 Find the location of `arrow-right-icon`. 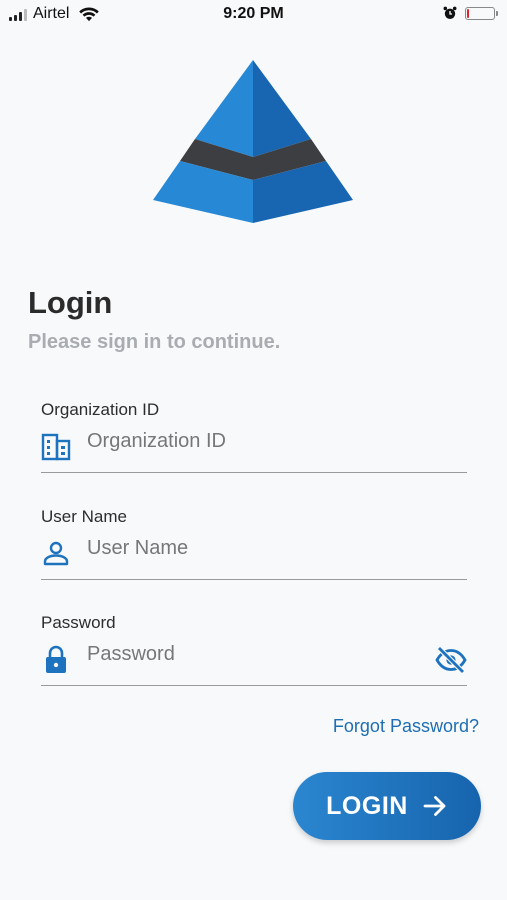

arrow-right-icon is located at coordinates (434, 806).